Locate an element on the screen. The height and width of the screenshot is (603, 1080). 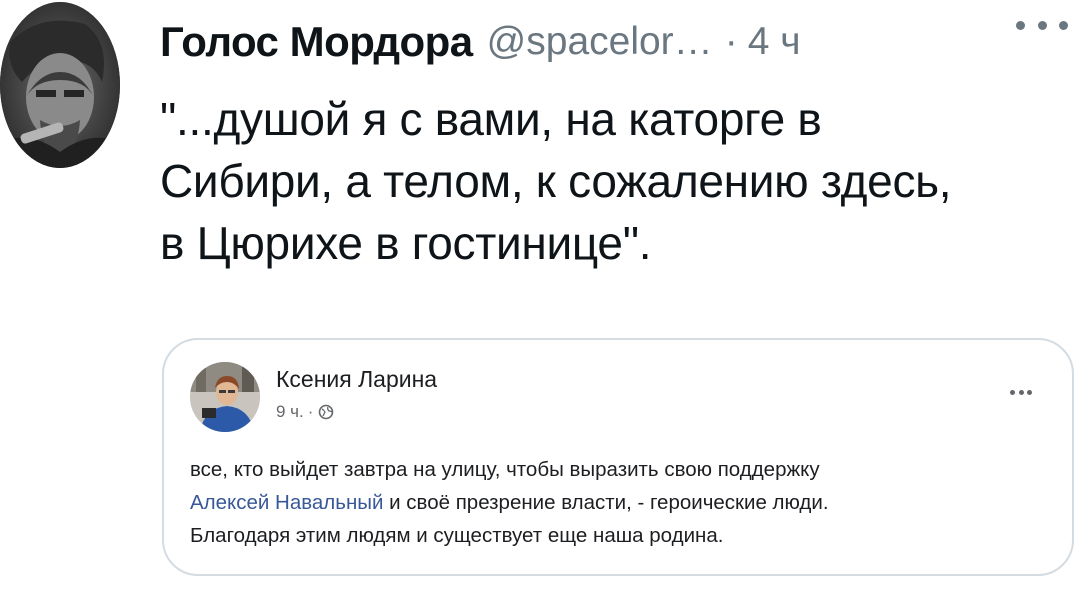
more-horizontal-icon is located at coordinates (1042, 25).